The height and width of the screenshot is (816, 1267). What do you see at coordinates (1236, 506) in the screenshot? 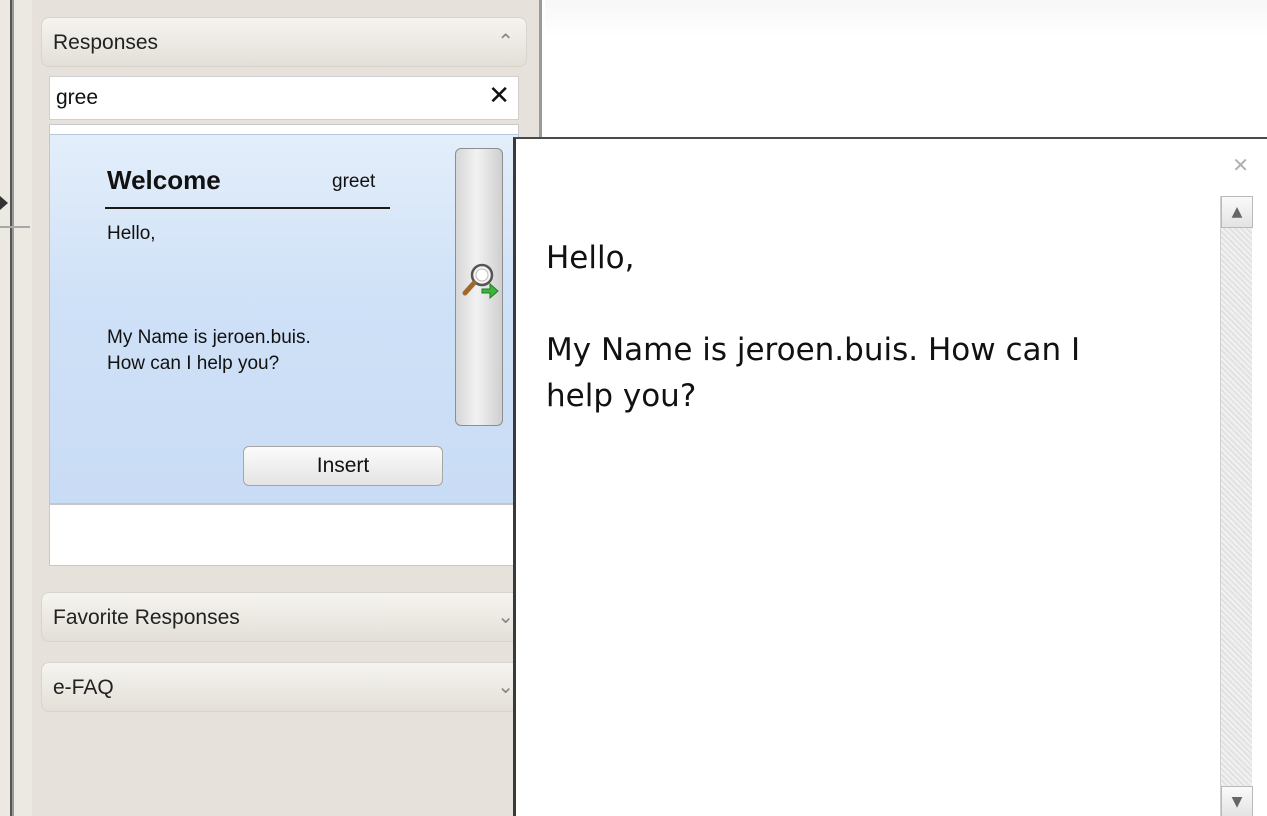
I see `preview-scrollbar: ▲ ▼` at bounding box center [1236, 506].